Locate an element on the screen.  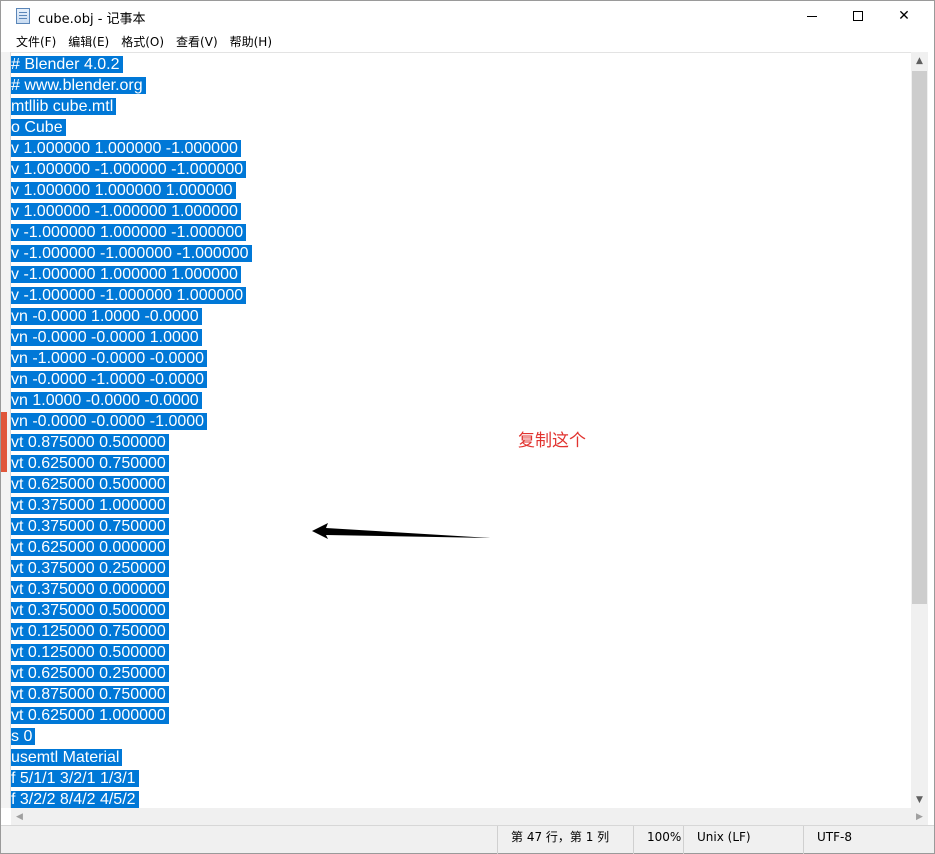
scroll-up-icon: ▲ is located at coordinates (919, 60).